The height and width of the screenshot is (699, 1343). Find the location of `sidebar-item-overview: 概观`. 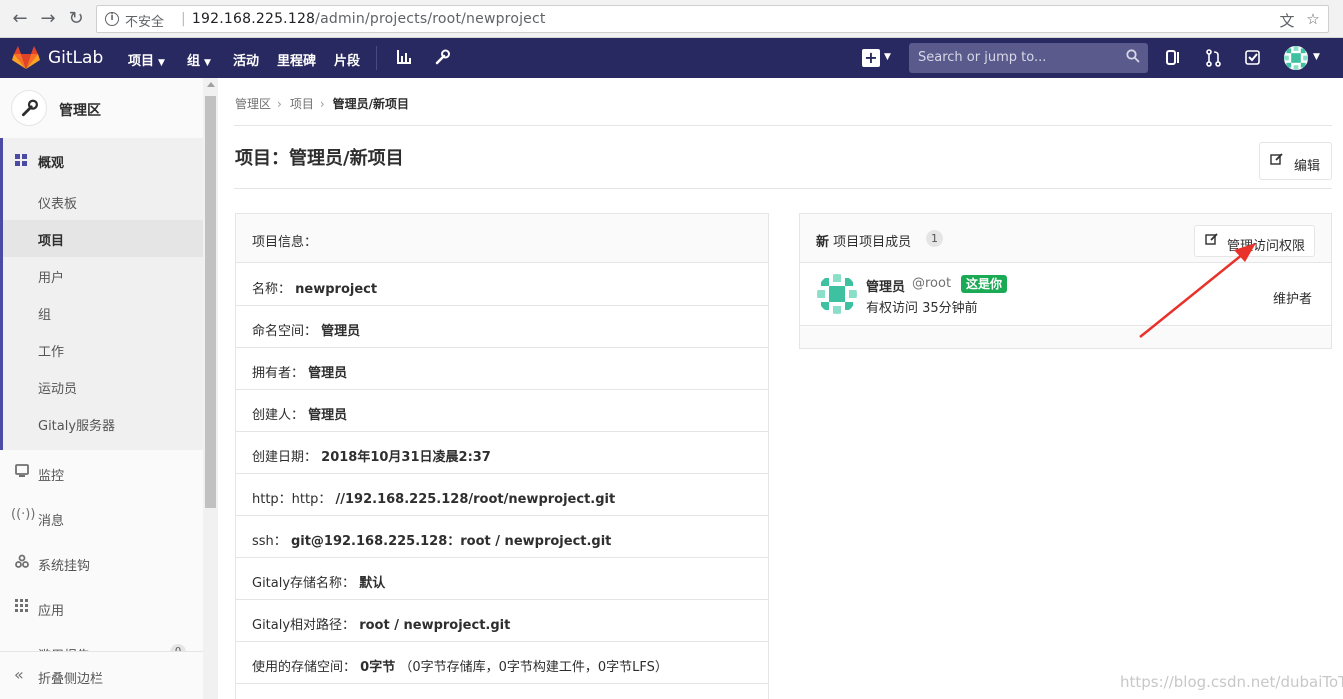

sidebar-item-overview: 概观 is located at coordinates (104, 160).